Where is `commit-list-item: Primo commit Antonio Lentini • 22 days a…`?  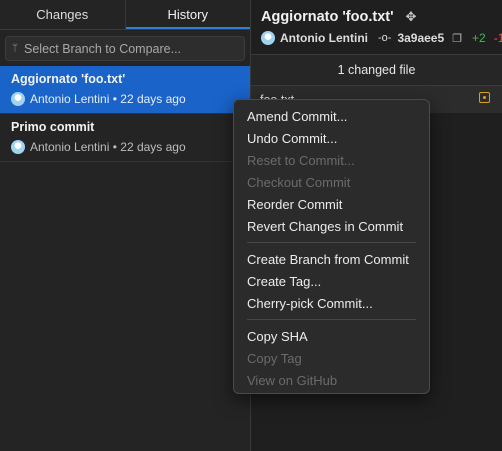
commit-list-item: Primo commit Antonio Lentini • 22 days a… is located at coordinates (125, 138).